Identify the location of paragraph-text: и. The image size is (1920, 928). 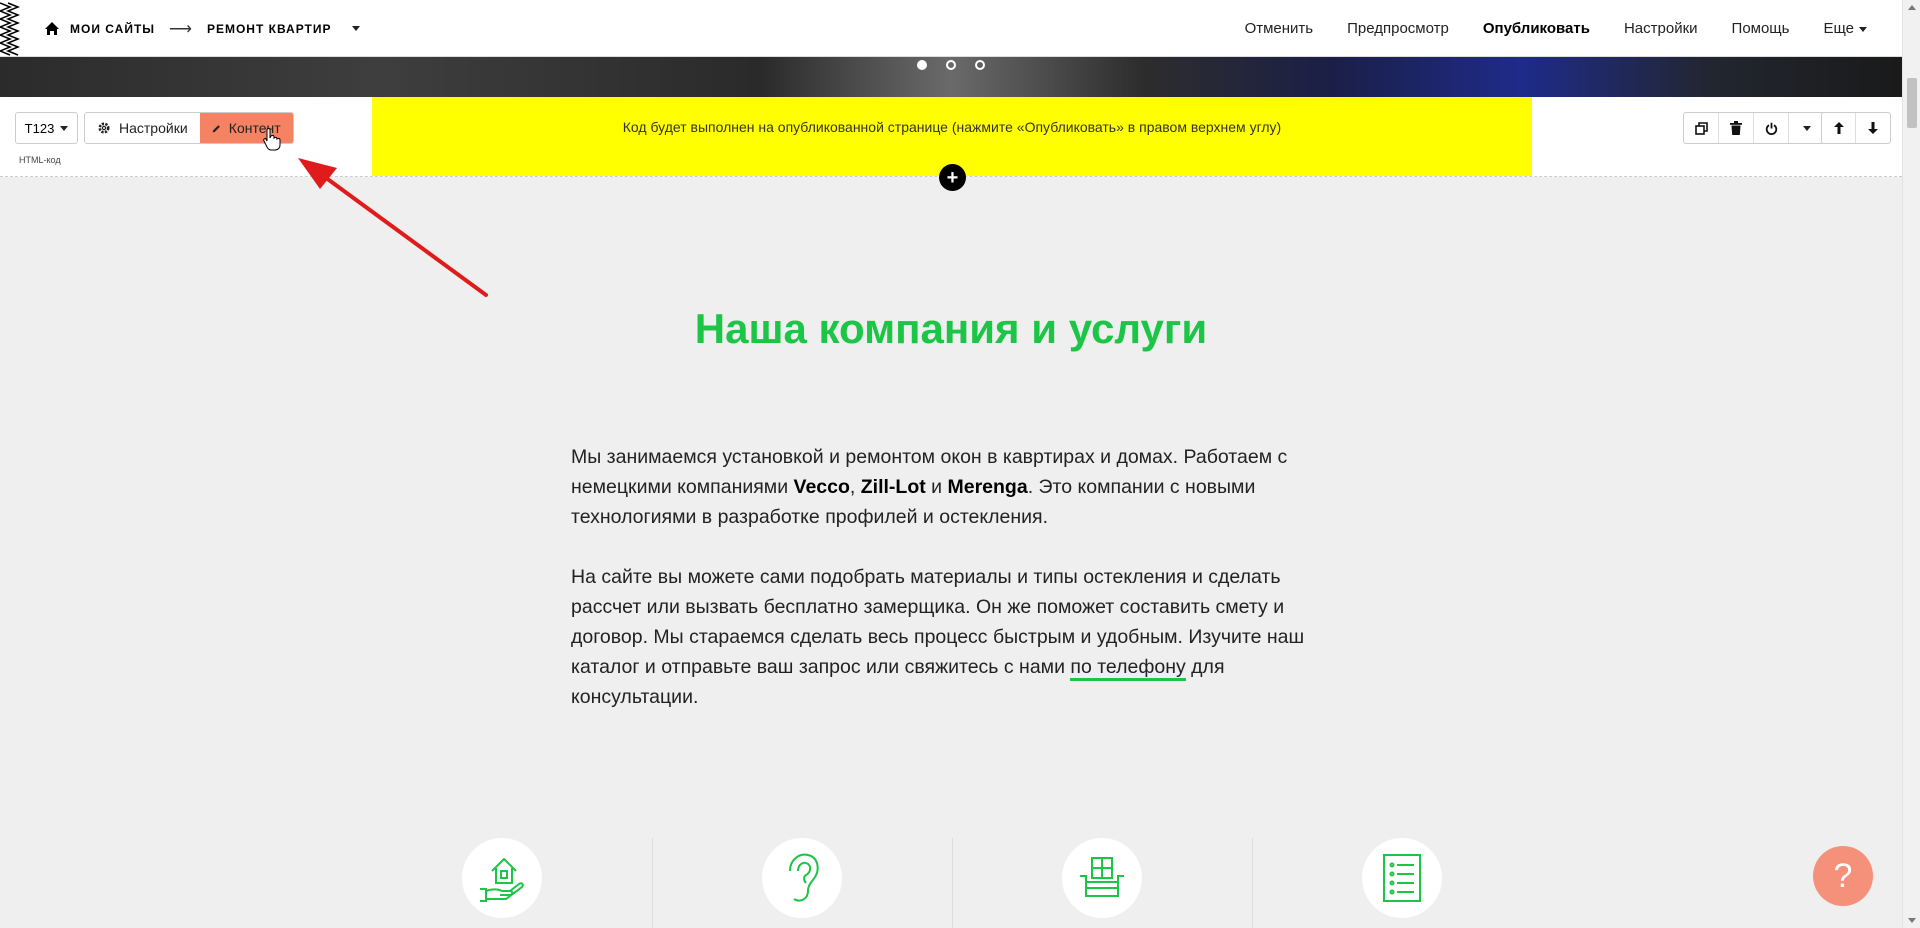
(936, 487).